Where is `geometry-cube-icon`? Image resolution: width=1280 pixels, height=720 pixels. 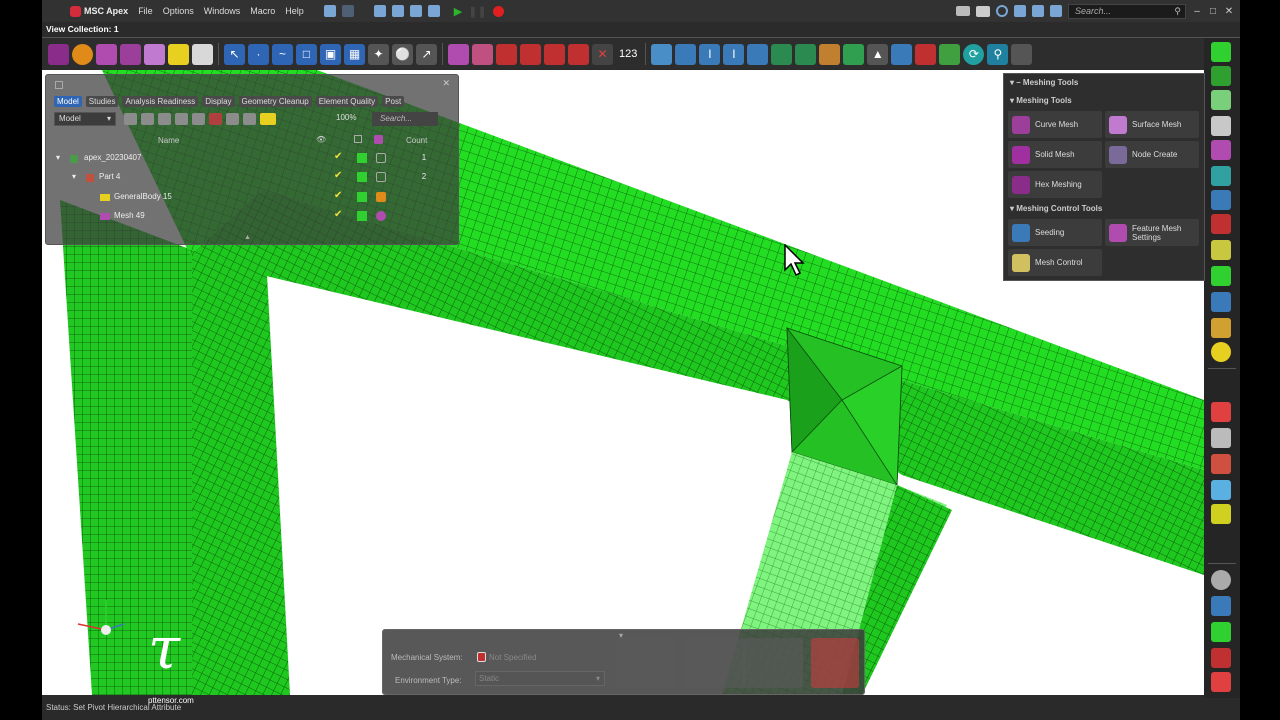
geometry-cube-icon is located at coordinates (1221, 52).